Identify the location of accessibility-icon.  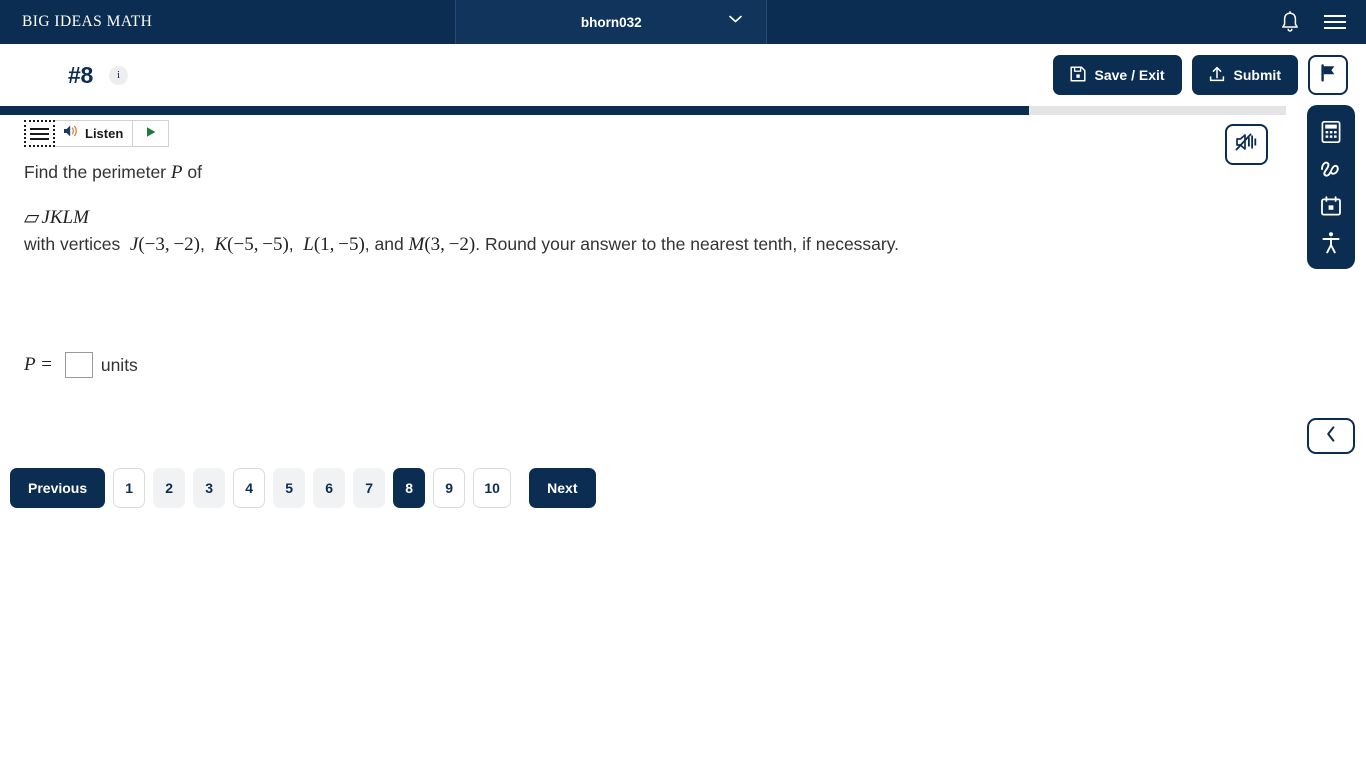
(1331, 243).